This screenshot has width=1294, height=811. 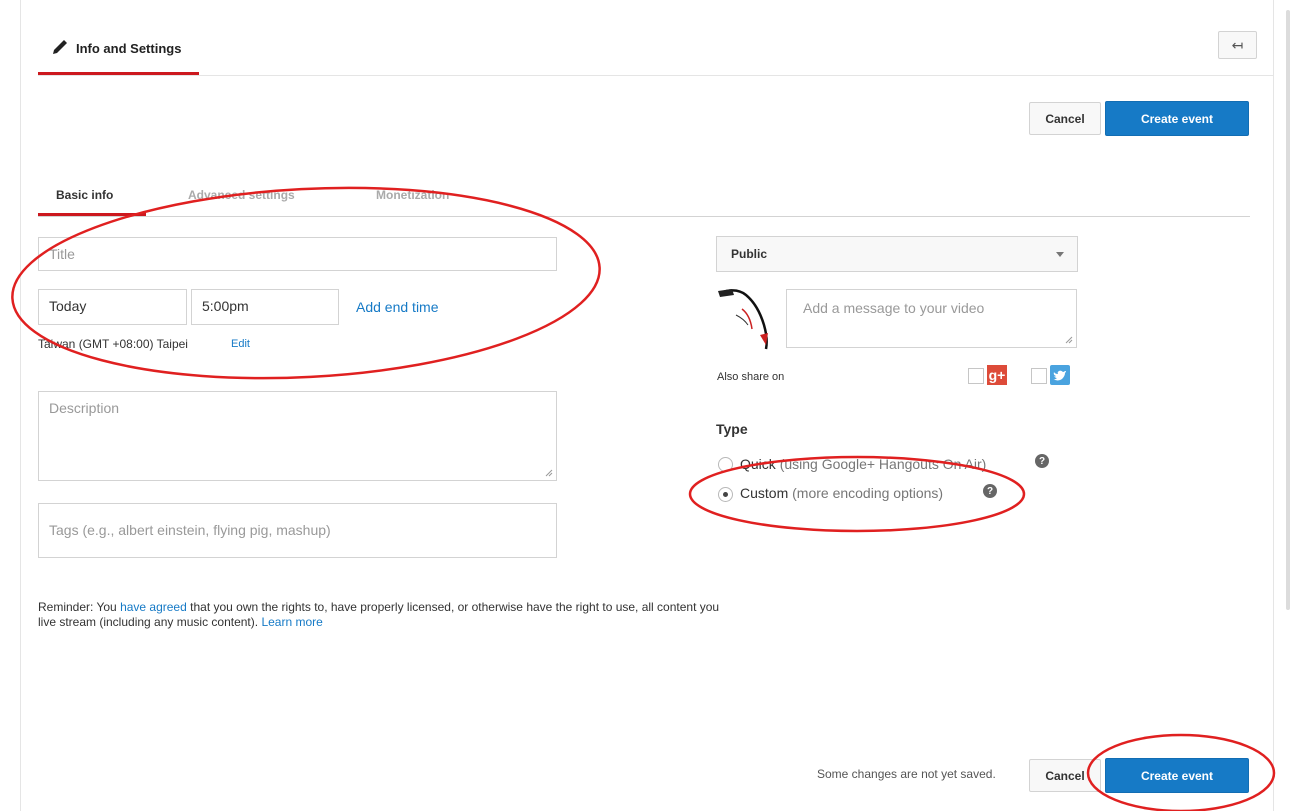 I want to click on google-plus-icon: g+, so click(x=997, y=375).